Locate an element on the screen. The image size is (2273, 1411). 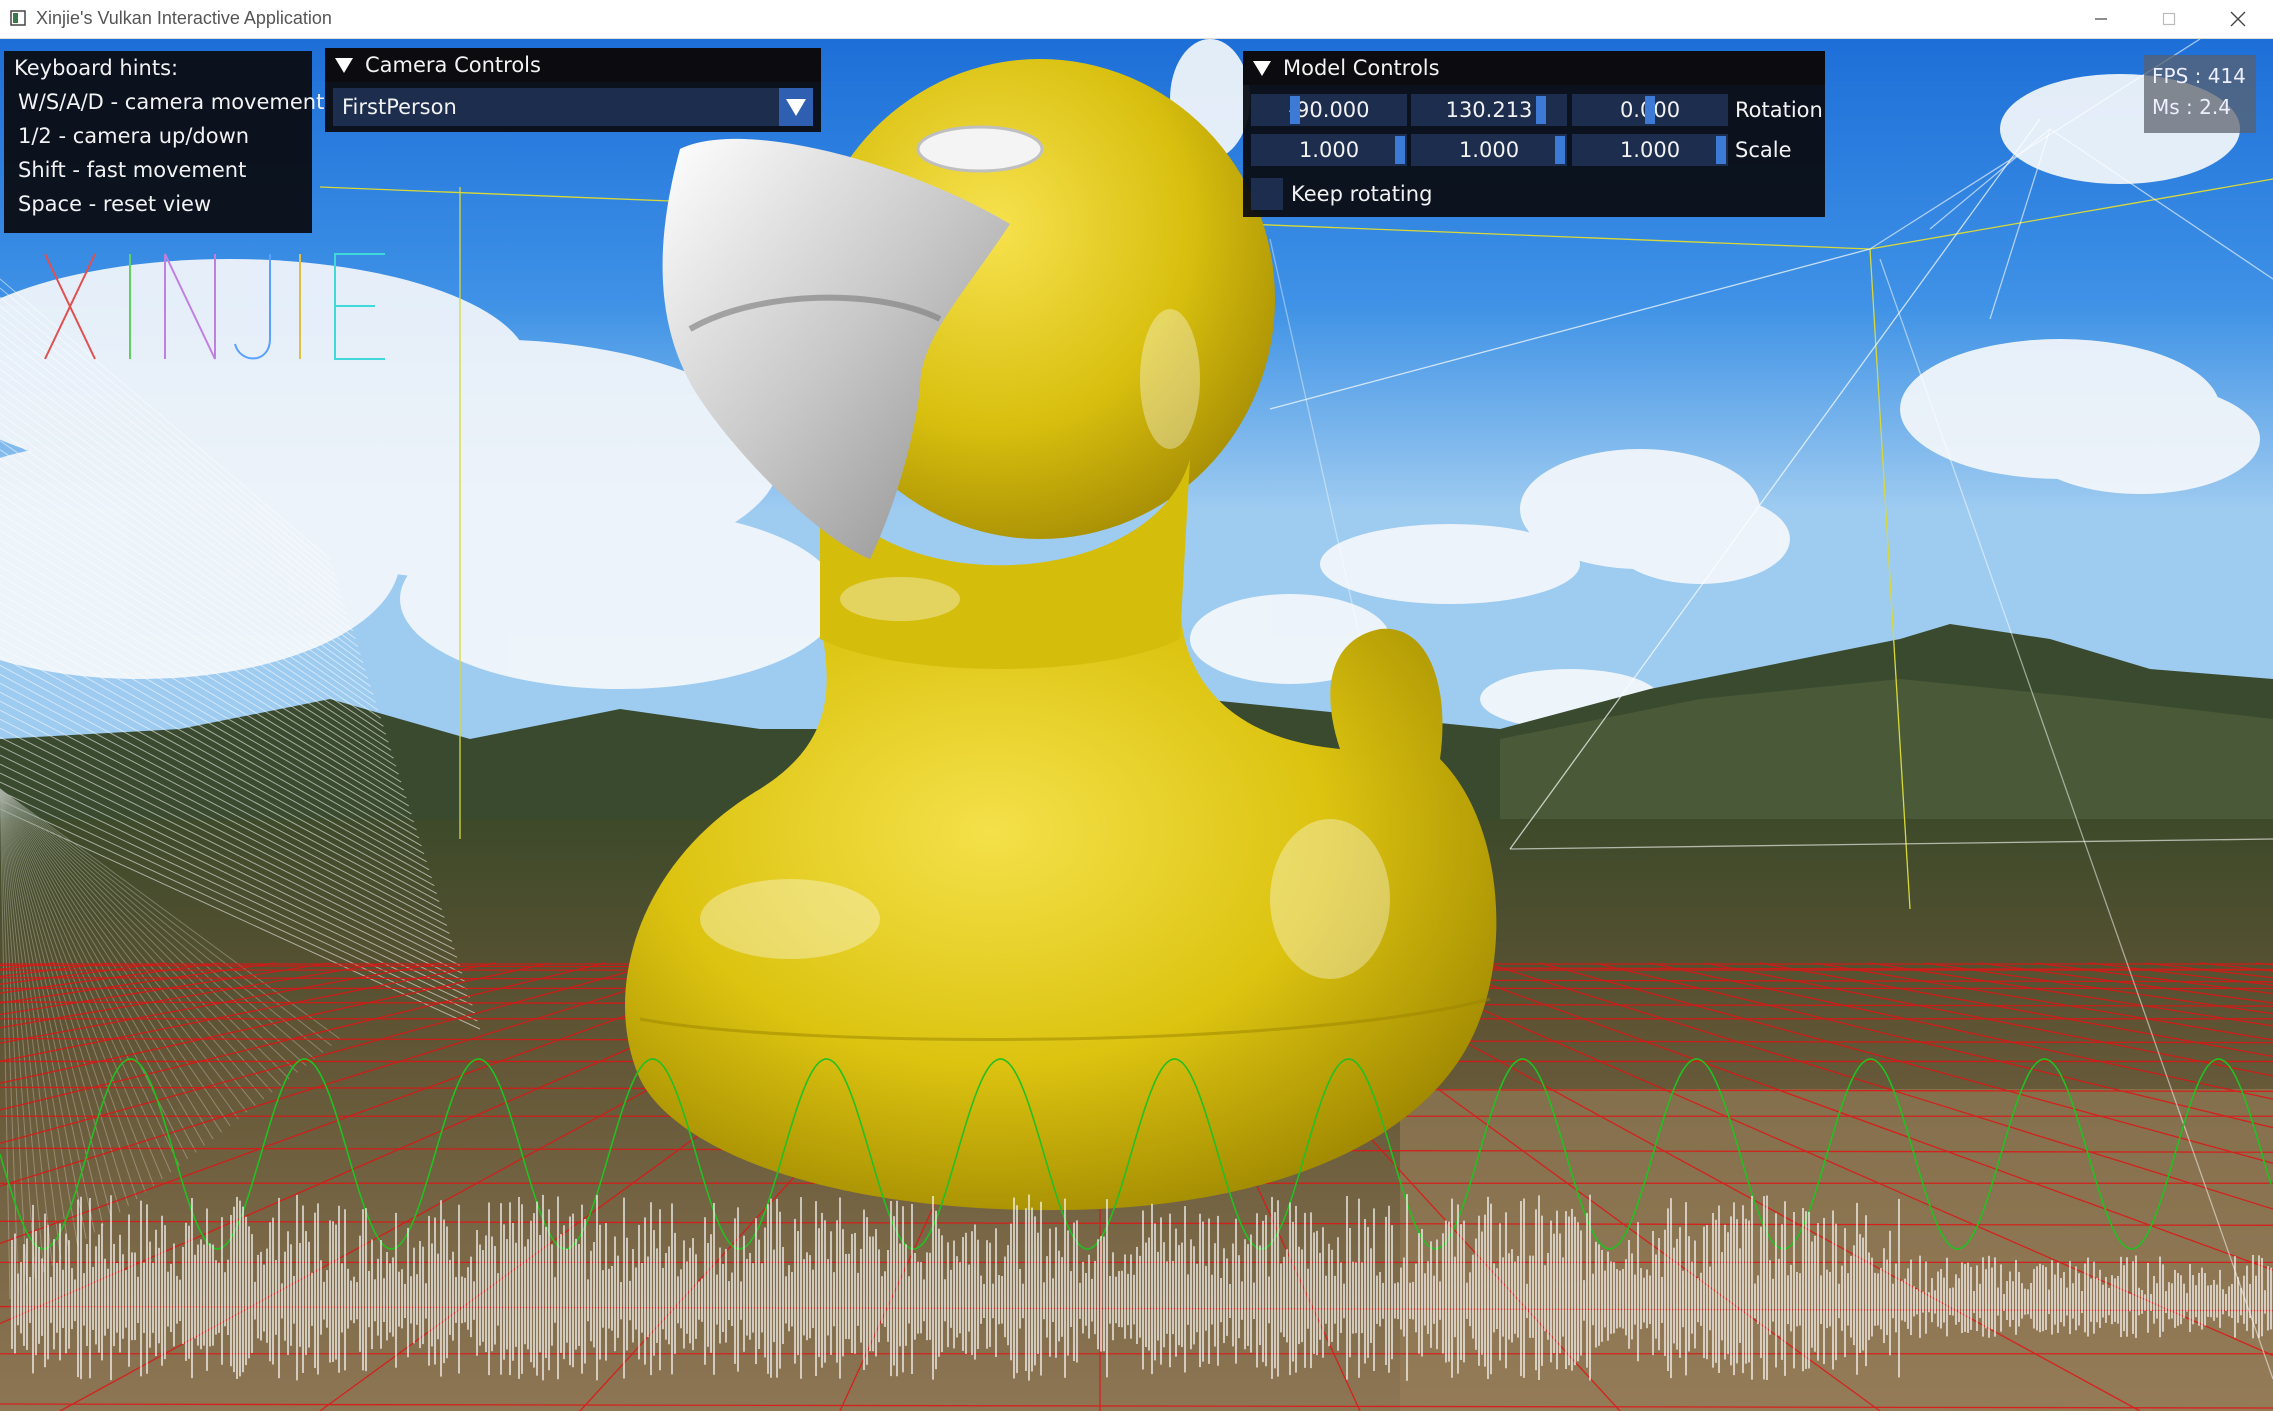
rotation-label: Rotation is located at coordinates (1779, 110).